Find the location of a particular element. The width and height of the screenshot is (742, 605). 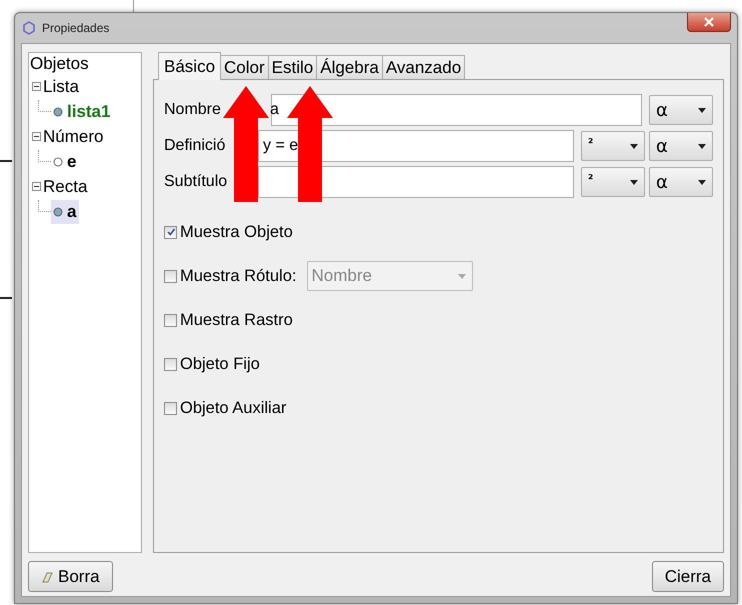

eraser-icon is located at coordinates (48, 577).